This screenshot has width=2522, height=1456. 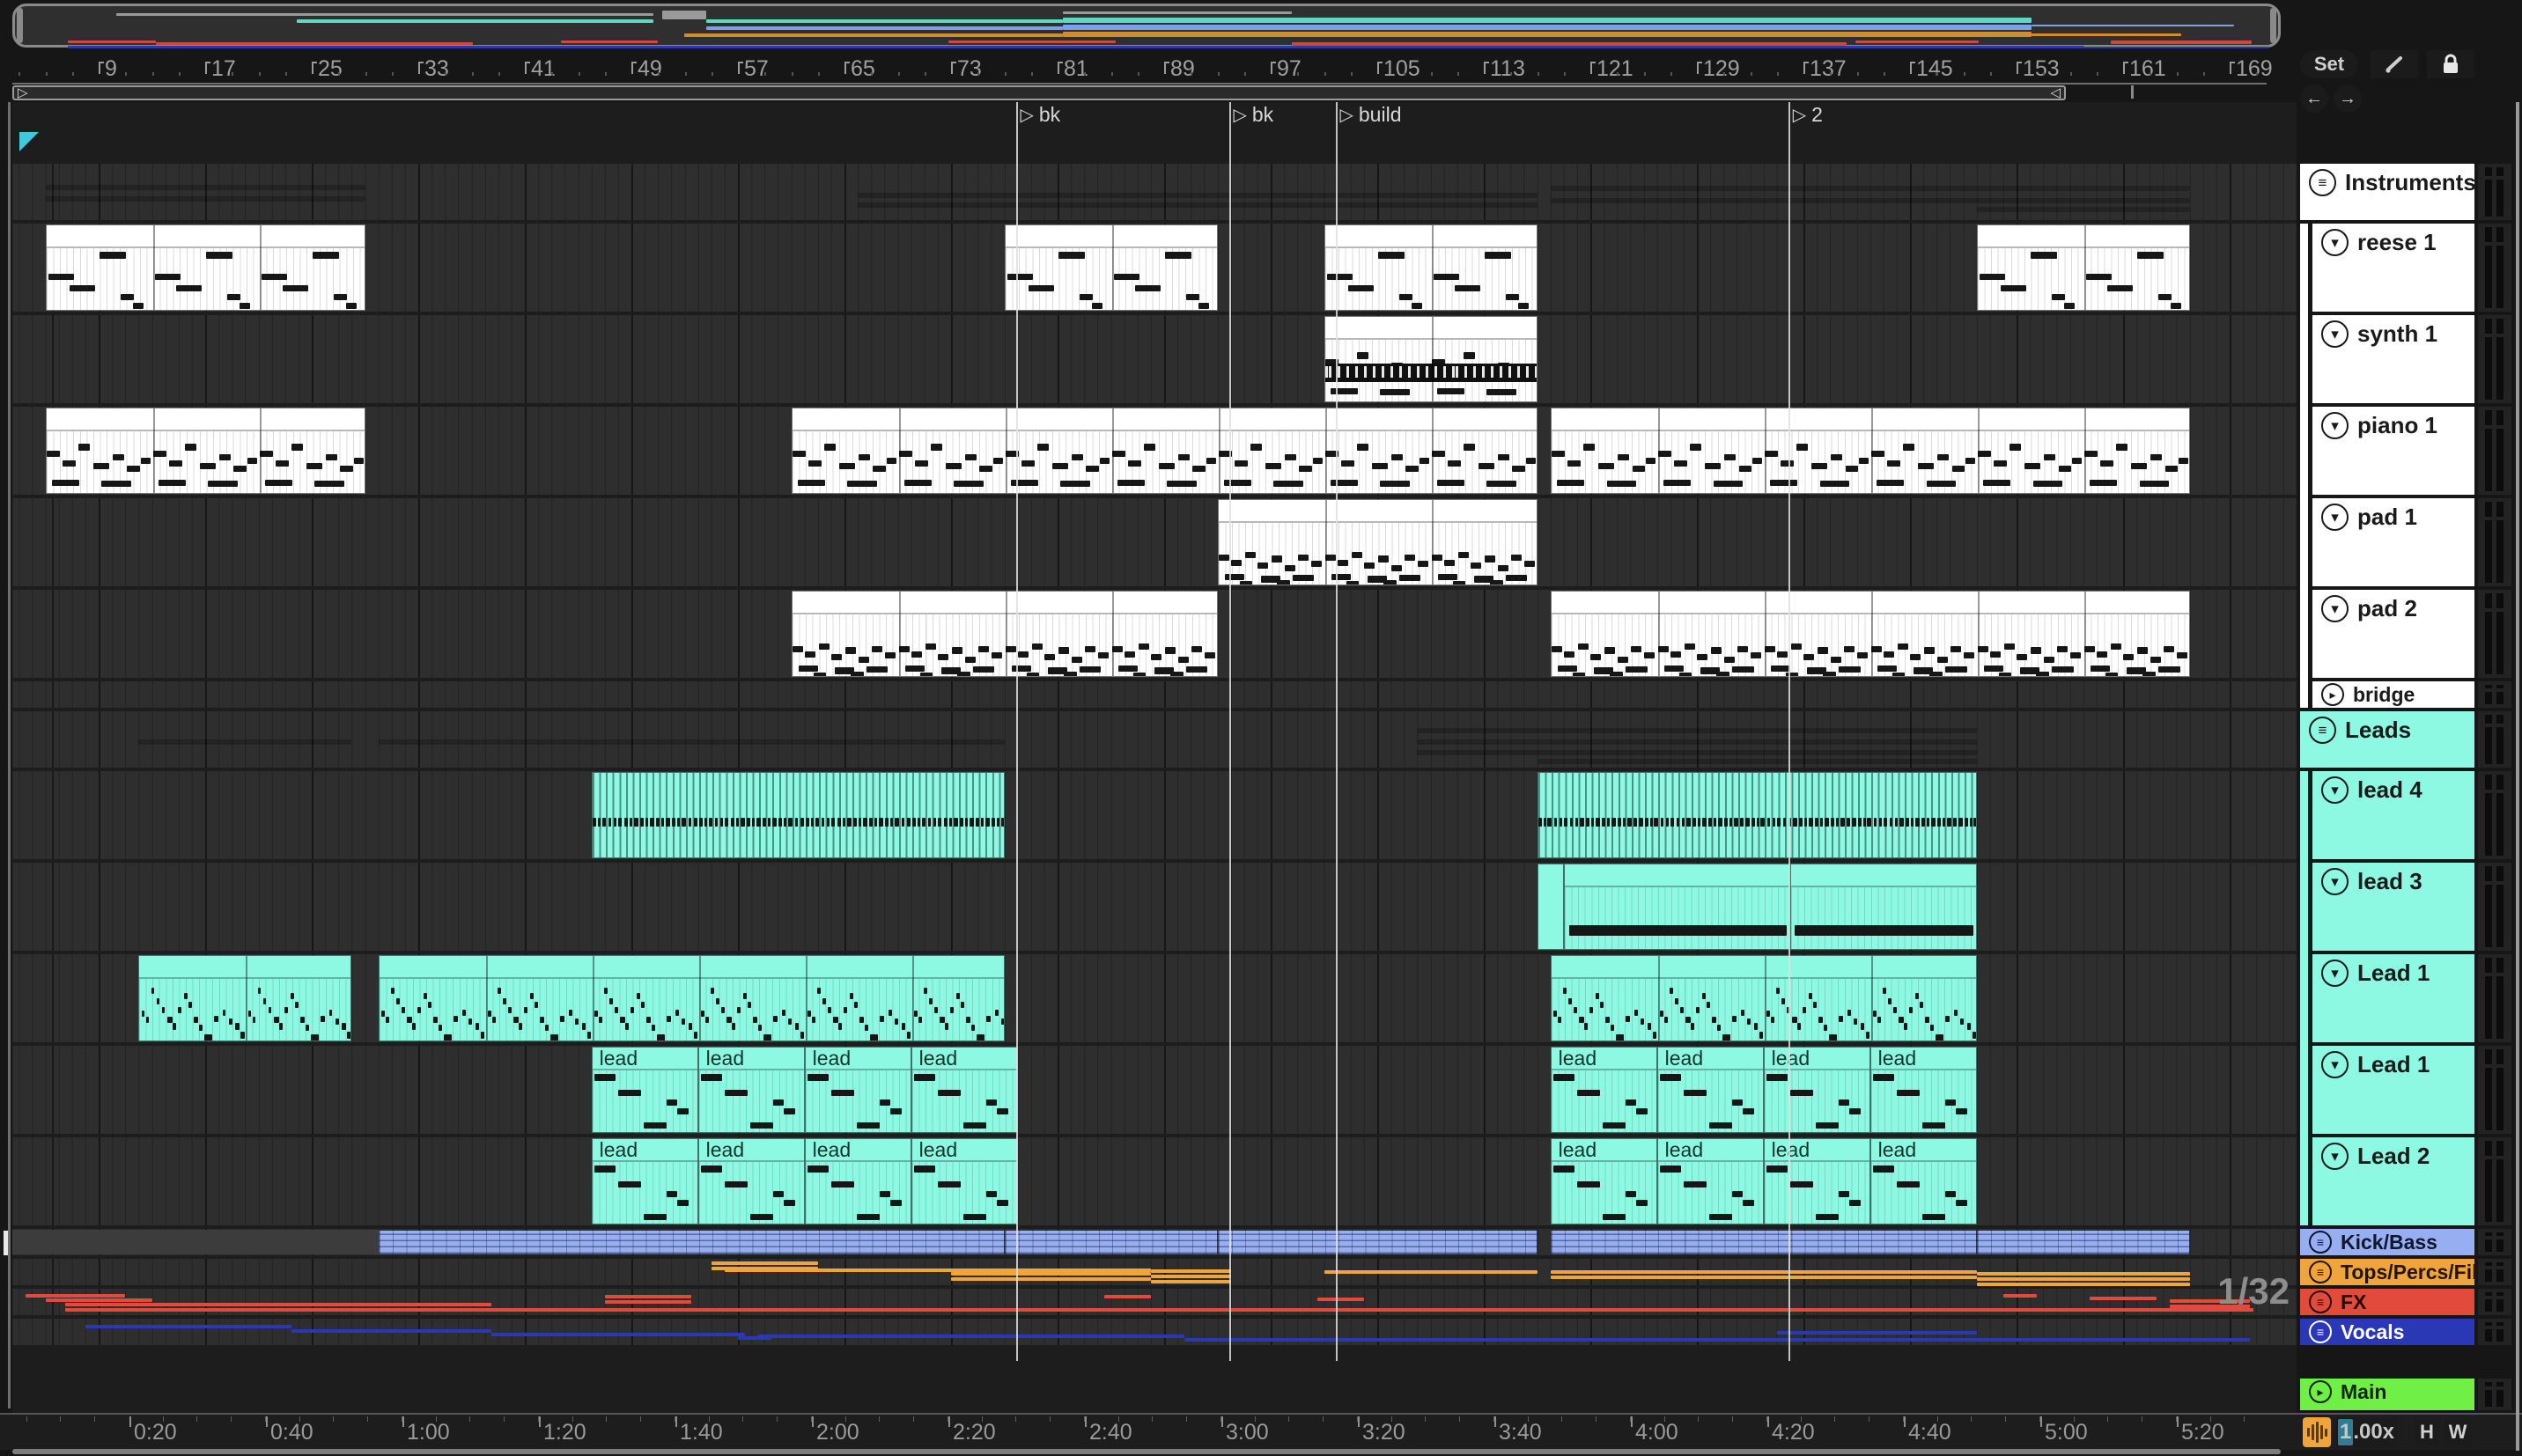 I want to click on track-header-pad-2: ▾ pad 2, so click(x=2393, y=634).